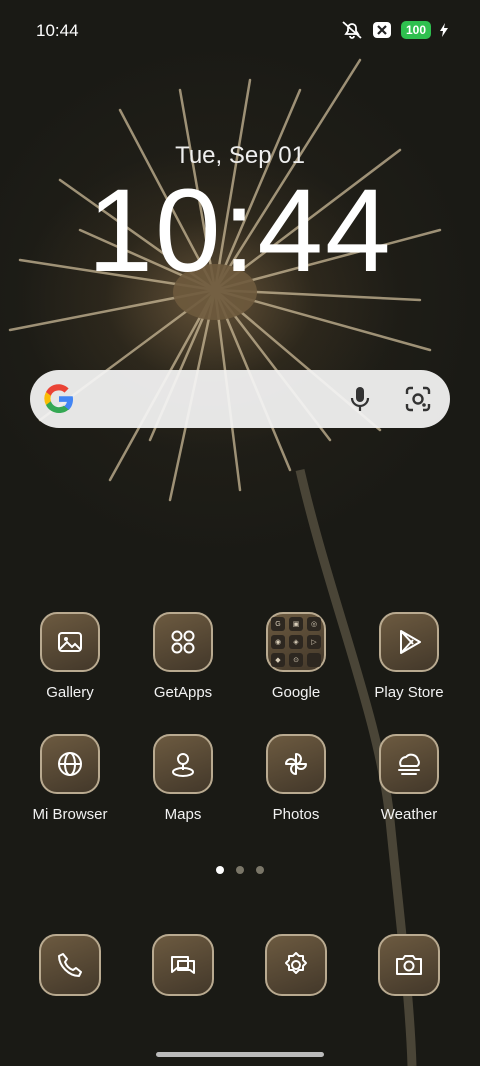  What do you see at coordinates (70, 764) in the screenshot?
I see `globe-icon` at bounding box center [70, 764].